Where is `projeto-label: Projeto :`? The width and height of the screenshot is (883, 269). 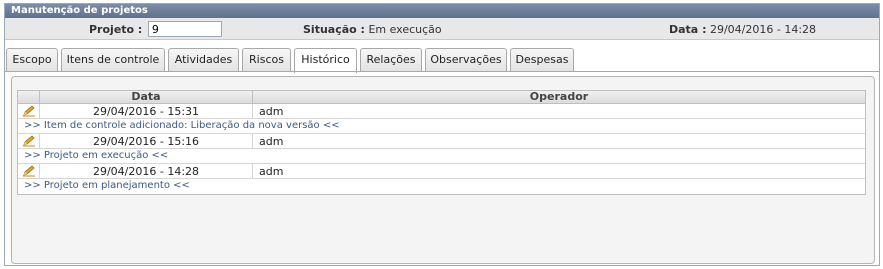
projeto-label: Projeto : is located at coordinates (116, 29).